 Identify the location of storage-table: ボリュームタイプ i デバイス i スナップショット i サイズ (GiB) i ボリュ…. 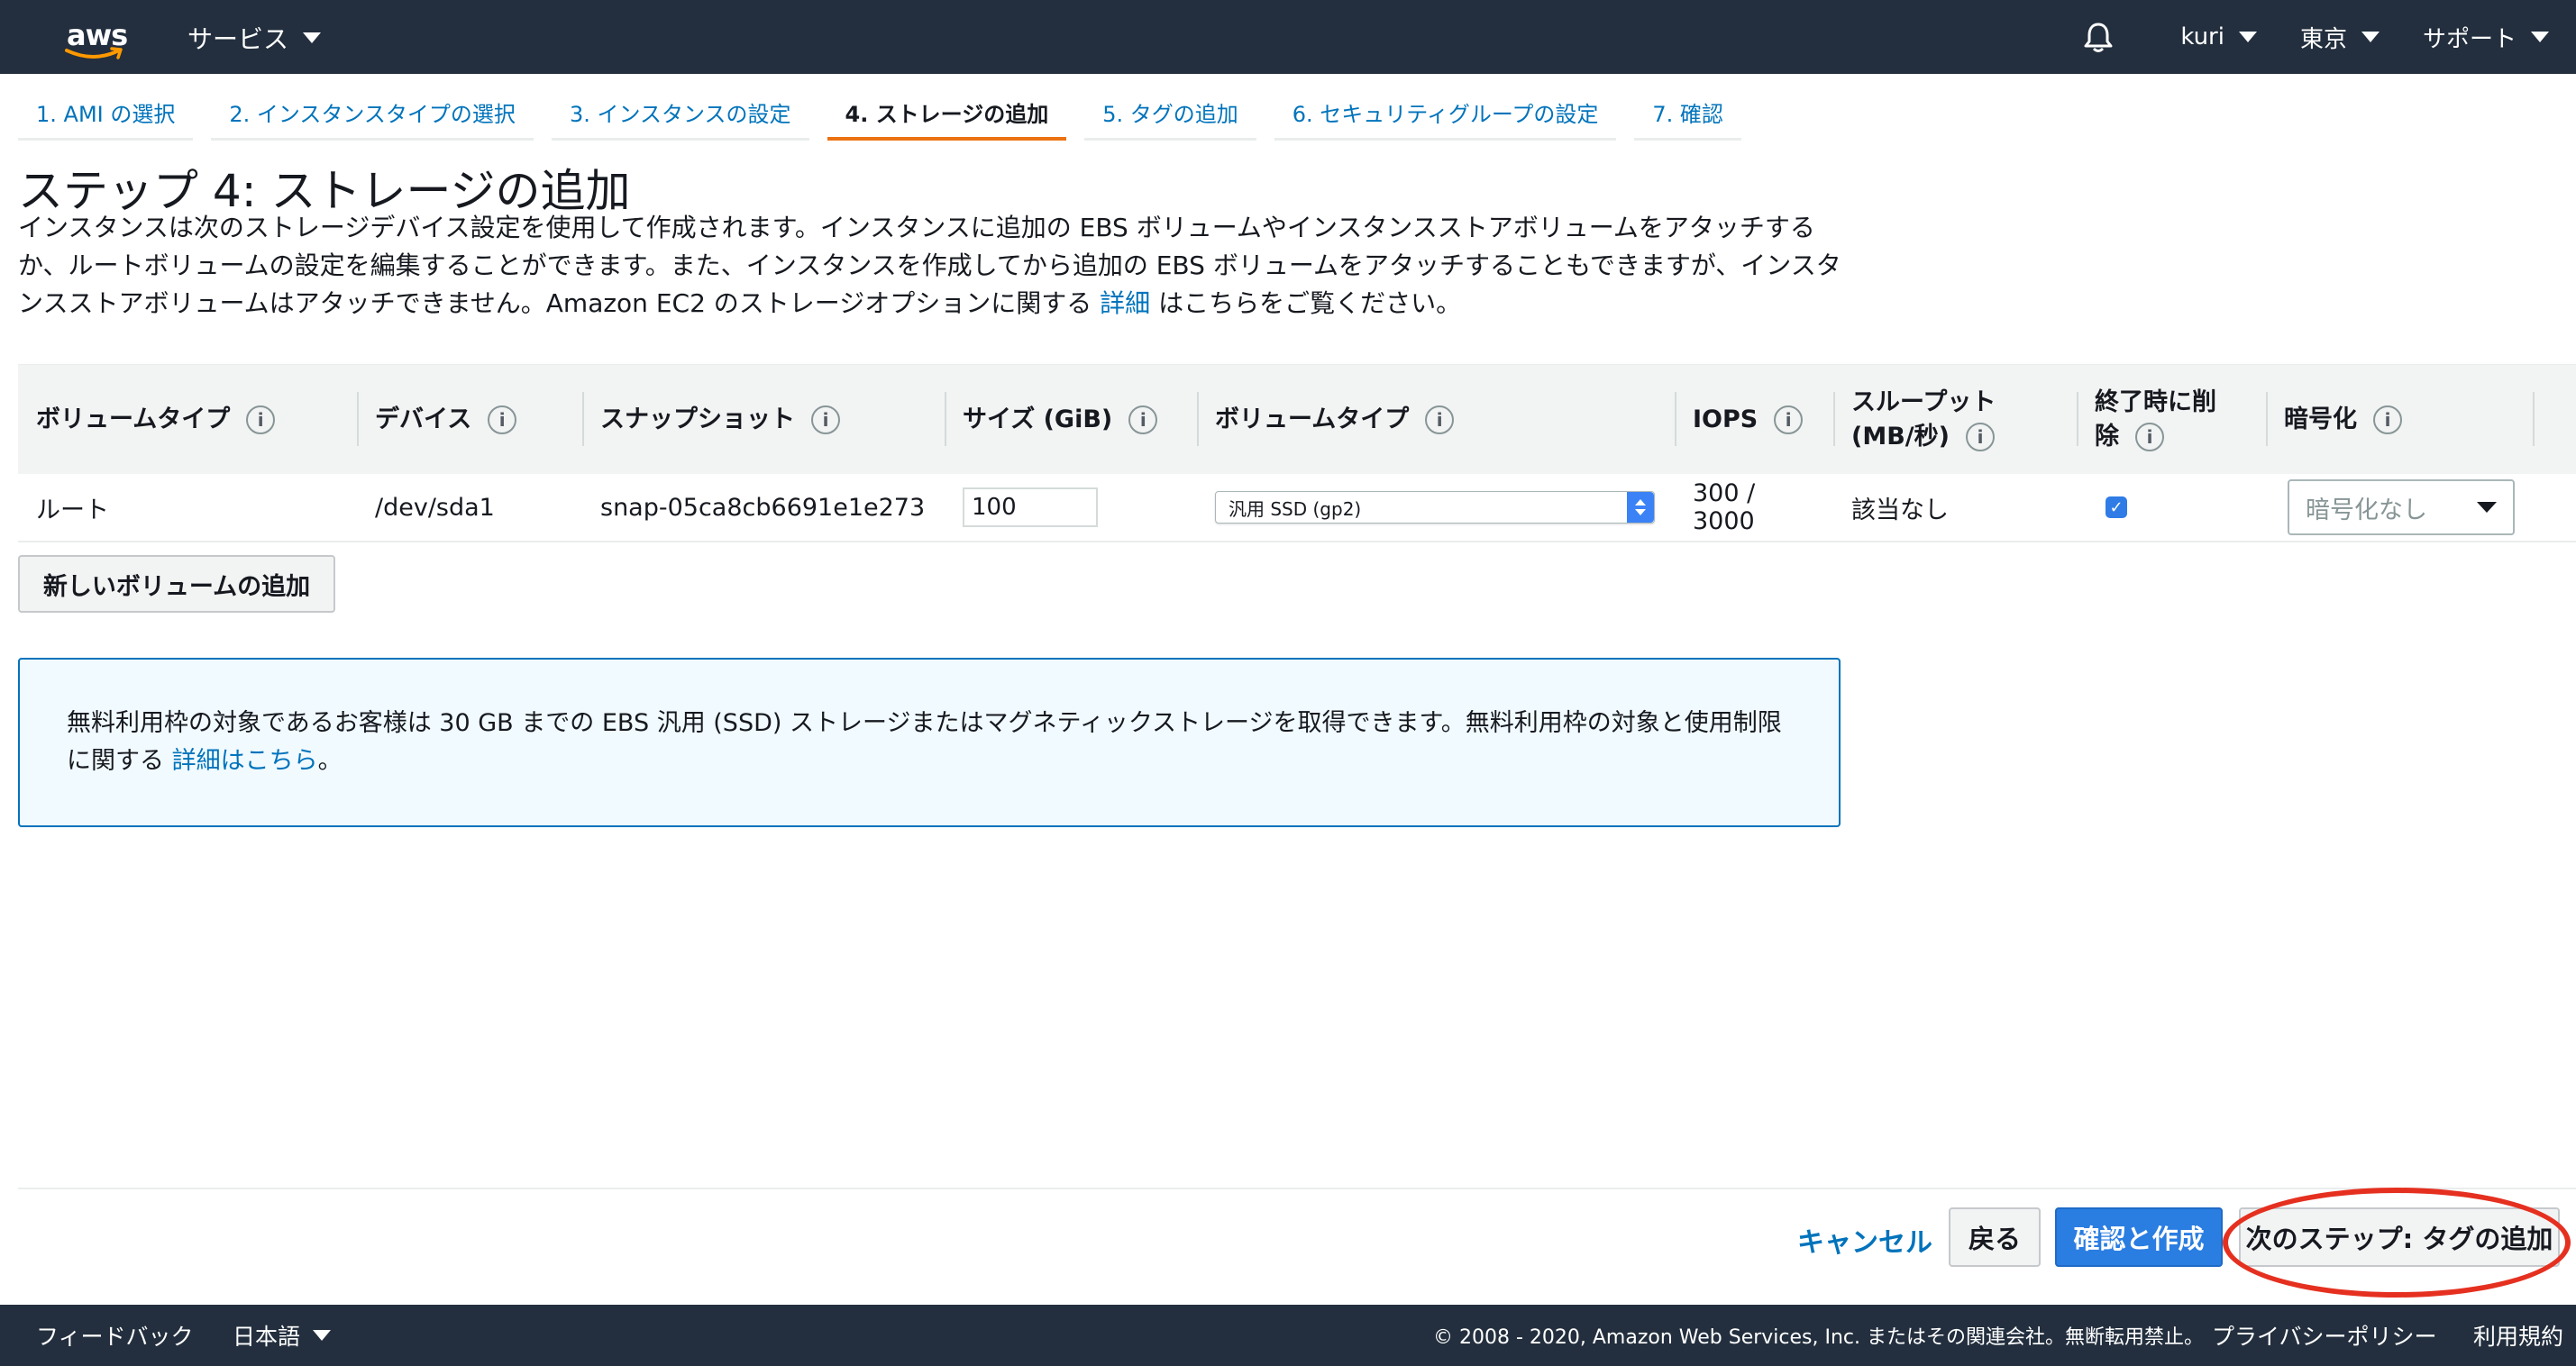
(1297, 453).